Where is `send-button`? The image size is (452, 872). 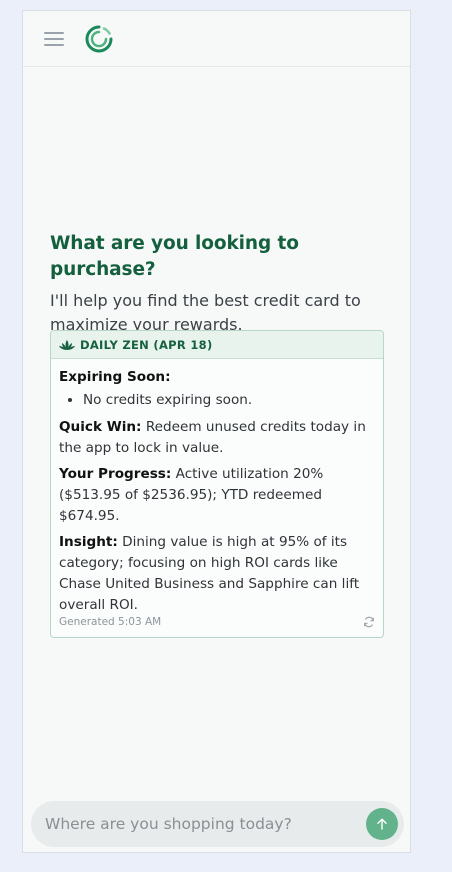
send-button is located at coordinates (382, 824).